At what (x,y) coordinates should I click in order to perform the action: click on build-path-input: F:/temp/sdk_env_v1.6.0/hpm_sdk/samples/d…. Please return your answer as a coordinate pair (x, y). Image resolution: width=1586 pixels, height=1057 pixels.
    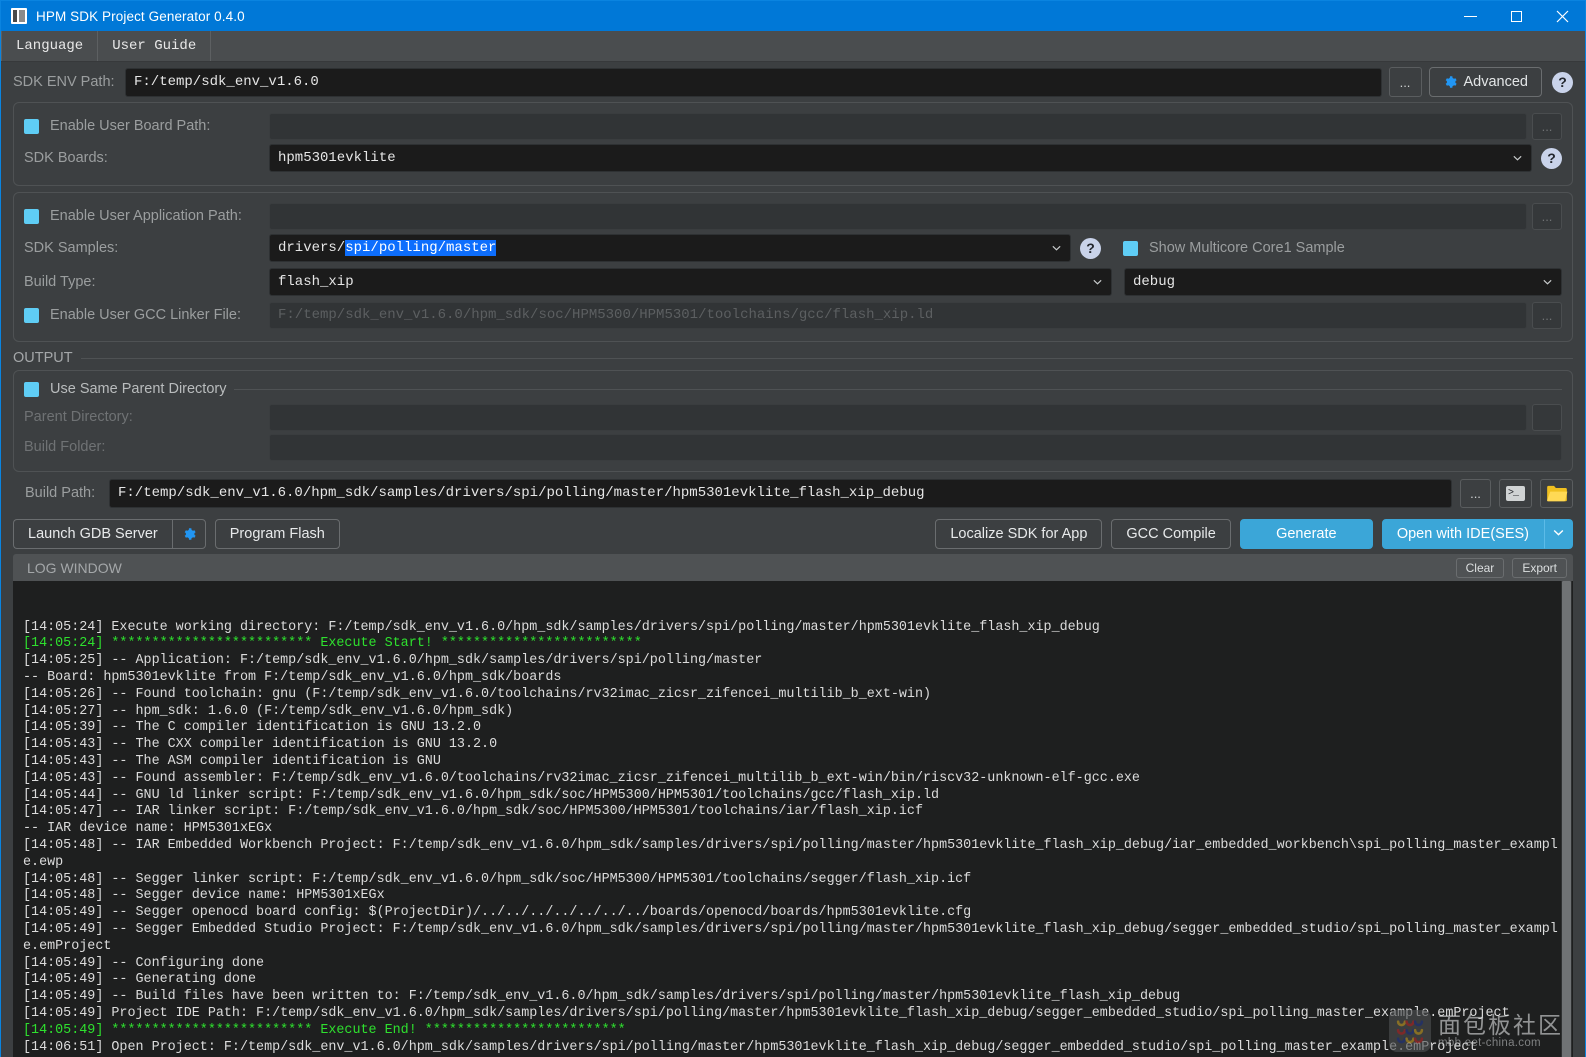
    Looking at the image, I should click on (780, 493).